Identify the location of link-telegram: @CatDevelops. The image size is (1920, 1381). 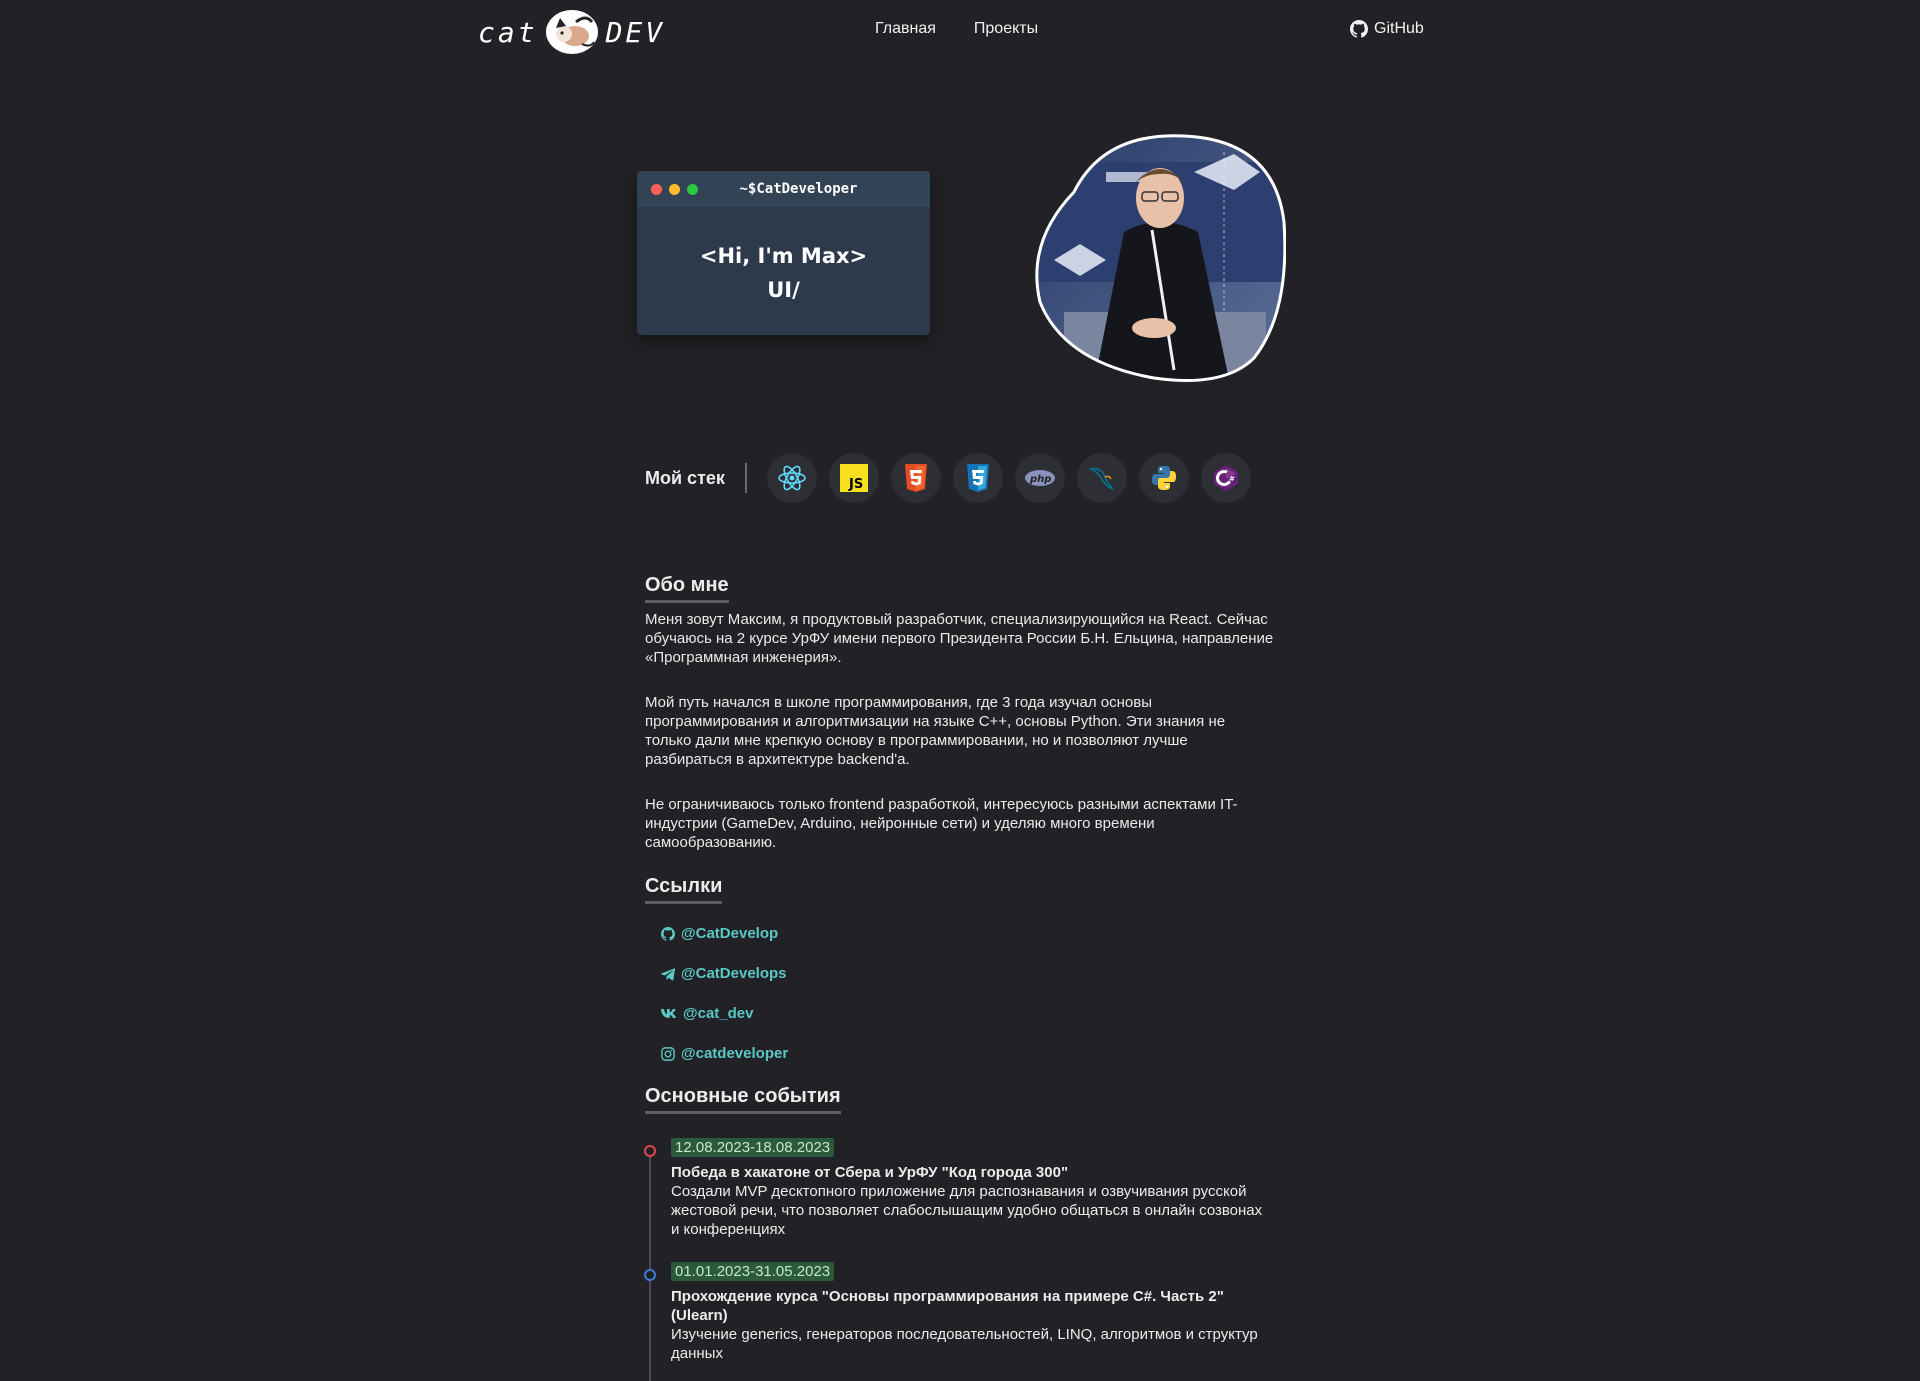
(724, 973).